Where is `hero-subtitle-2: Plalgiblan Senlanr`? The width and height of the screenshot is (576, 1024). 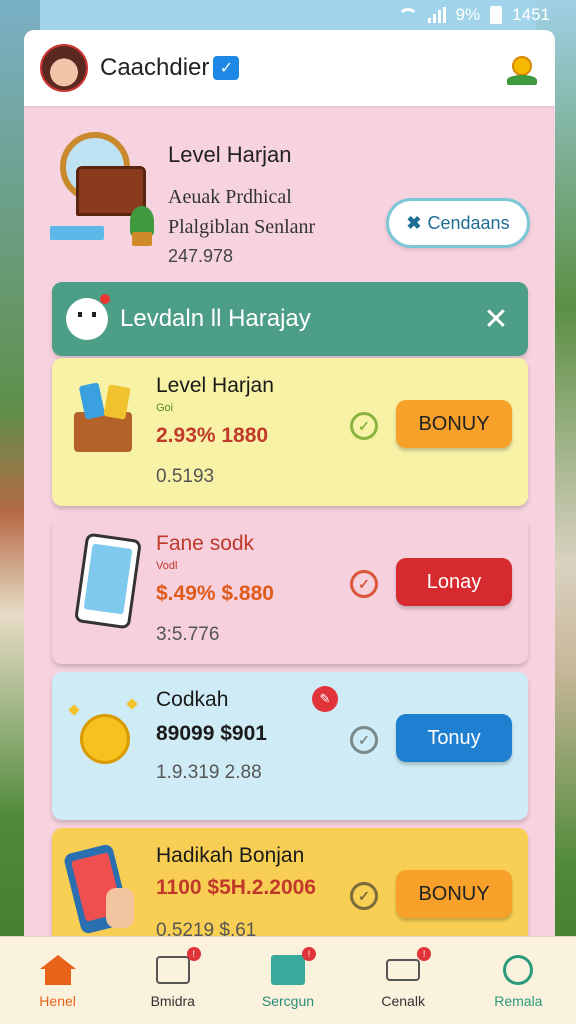
hero-subtitle-2: Plalgiblan Senlanr is located at coordinates (242, 227).